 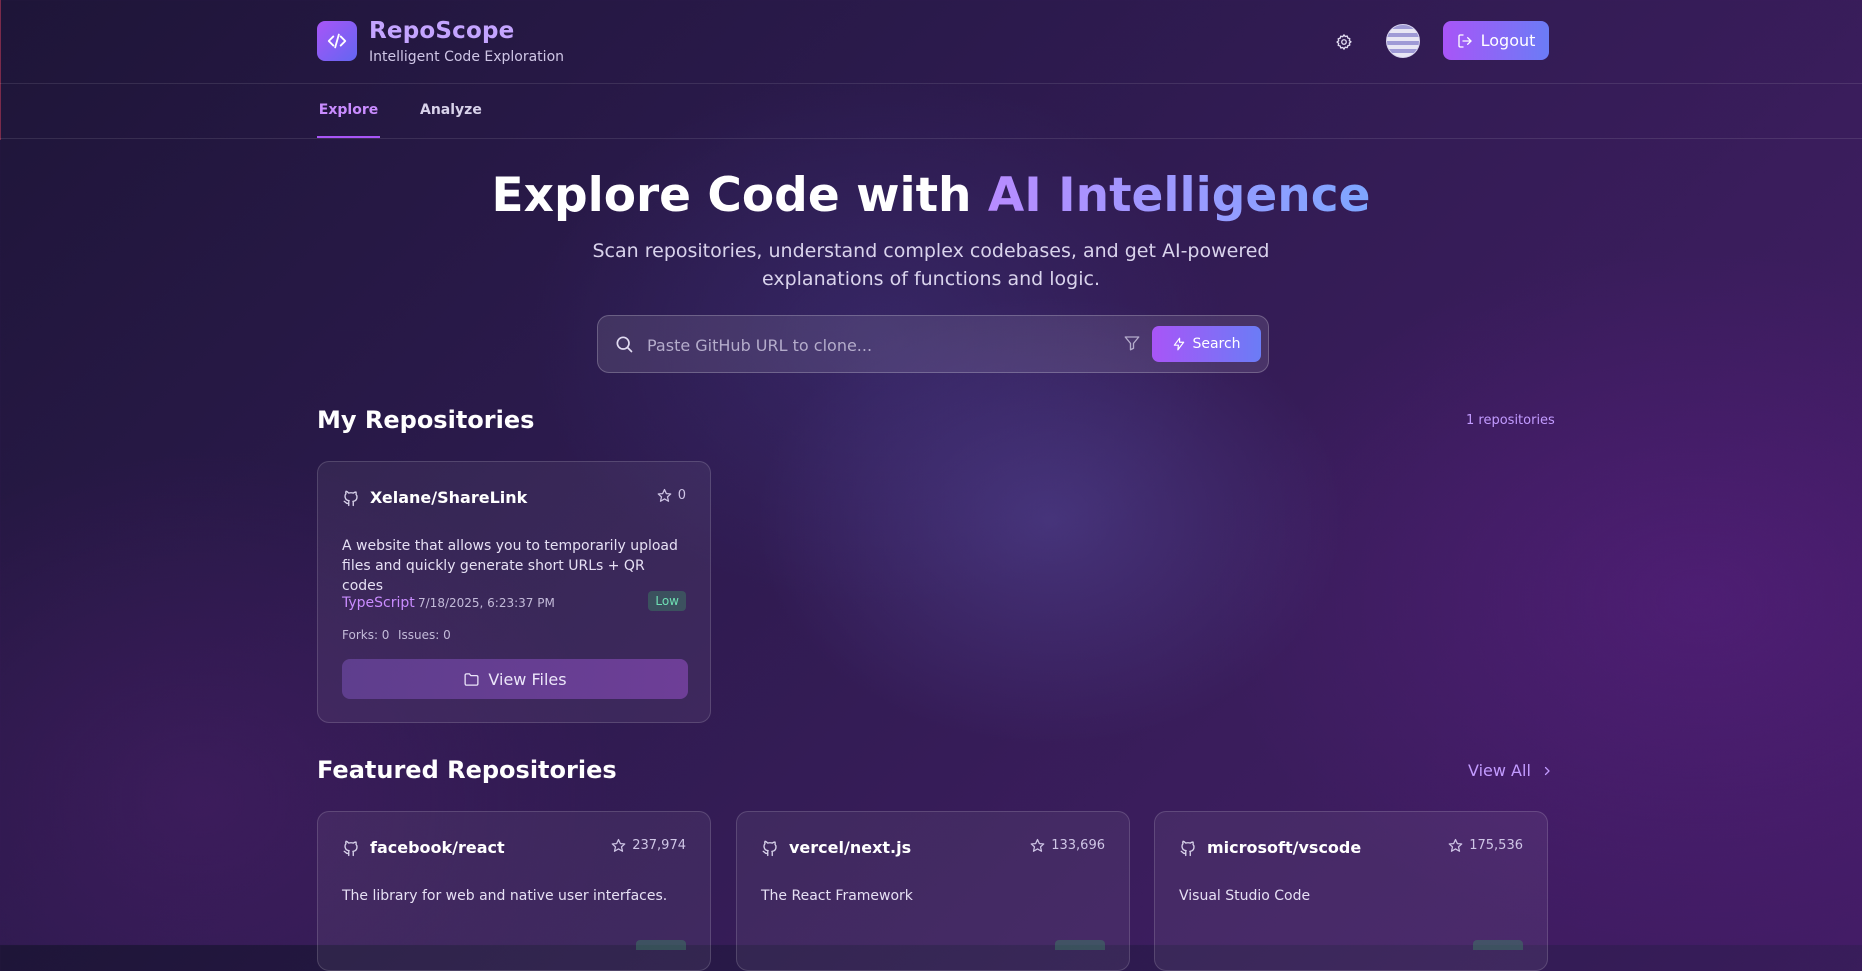 What do you see at coordinates (527, 679) in the screenshot?
I see `view-files-label: View Files` at bounding box center [527, 679].